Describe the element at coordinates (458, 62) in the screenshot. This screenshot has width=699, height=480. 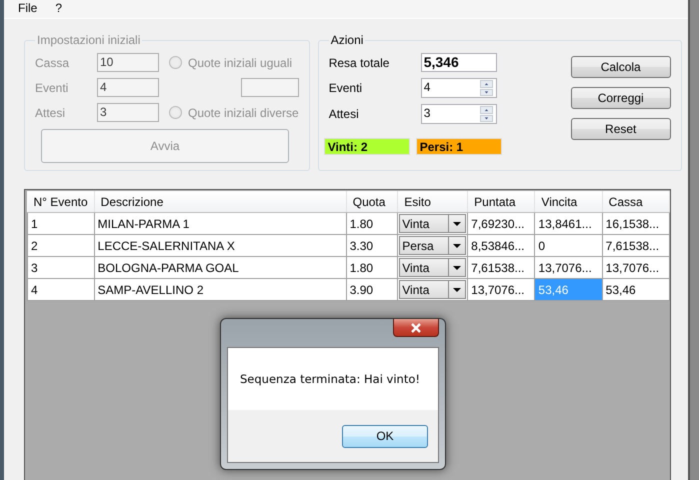
I see `total-field: 5,346` at that location.